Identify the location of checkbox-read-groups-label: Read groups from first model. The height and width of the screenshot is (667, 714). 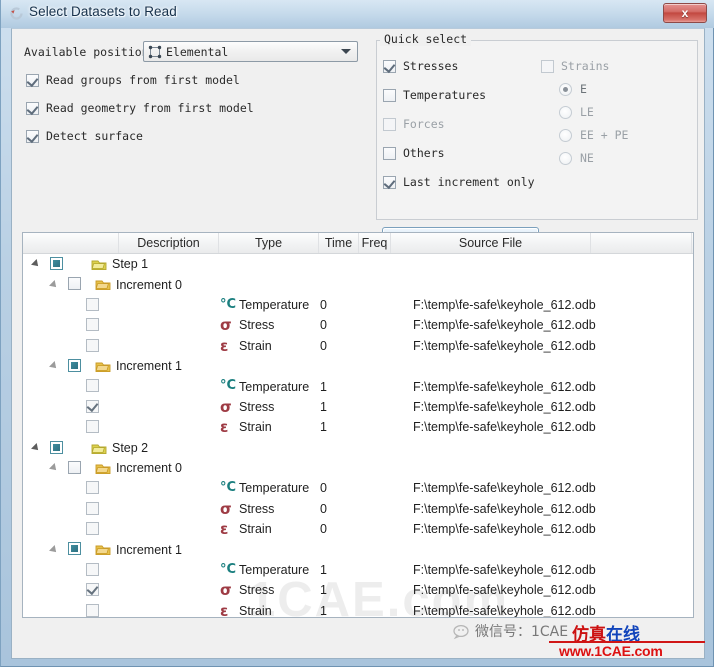
(143, 80).